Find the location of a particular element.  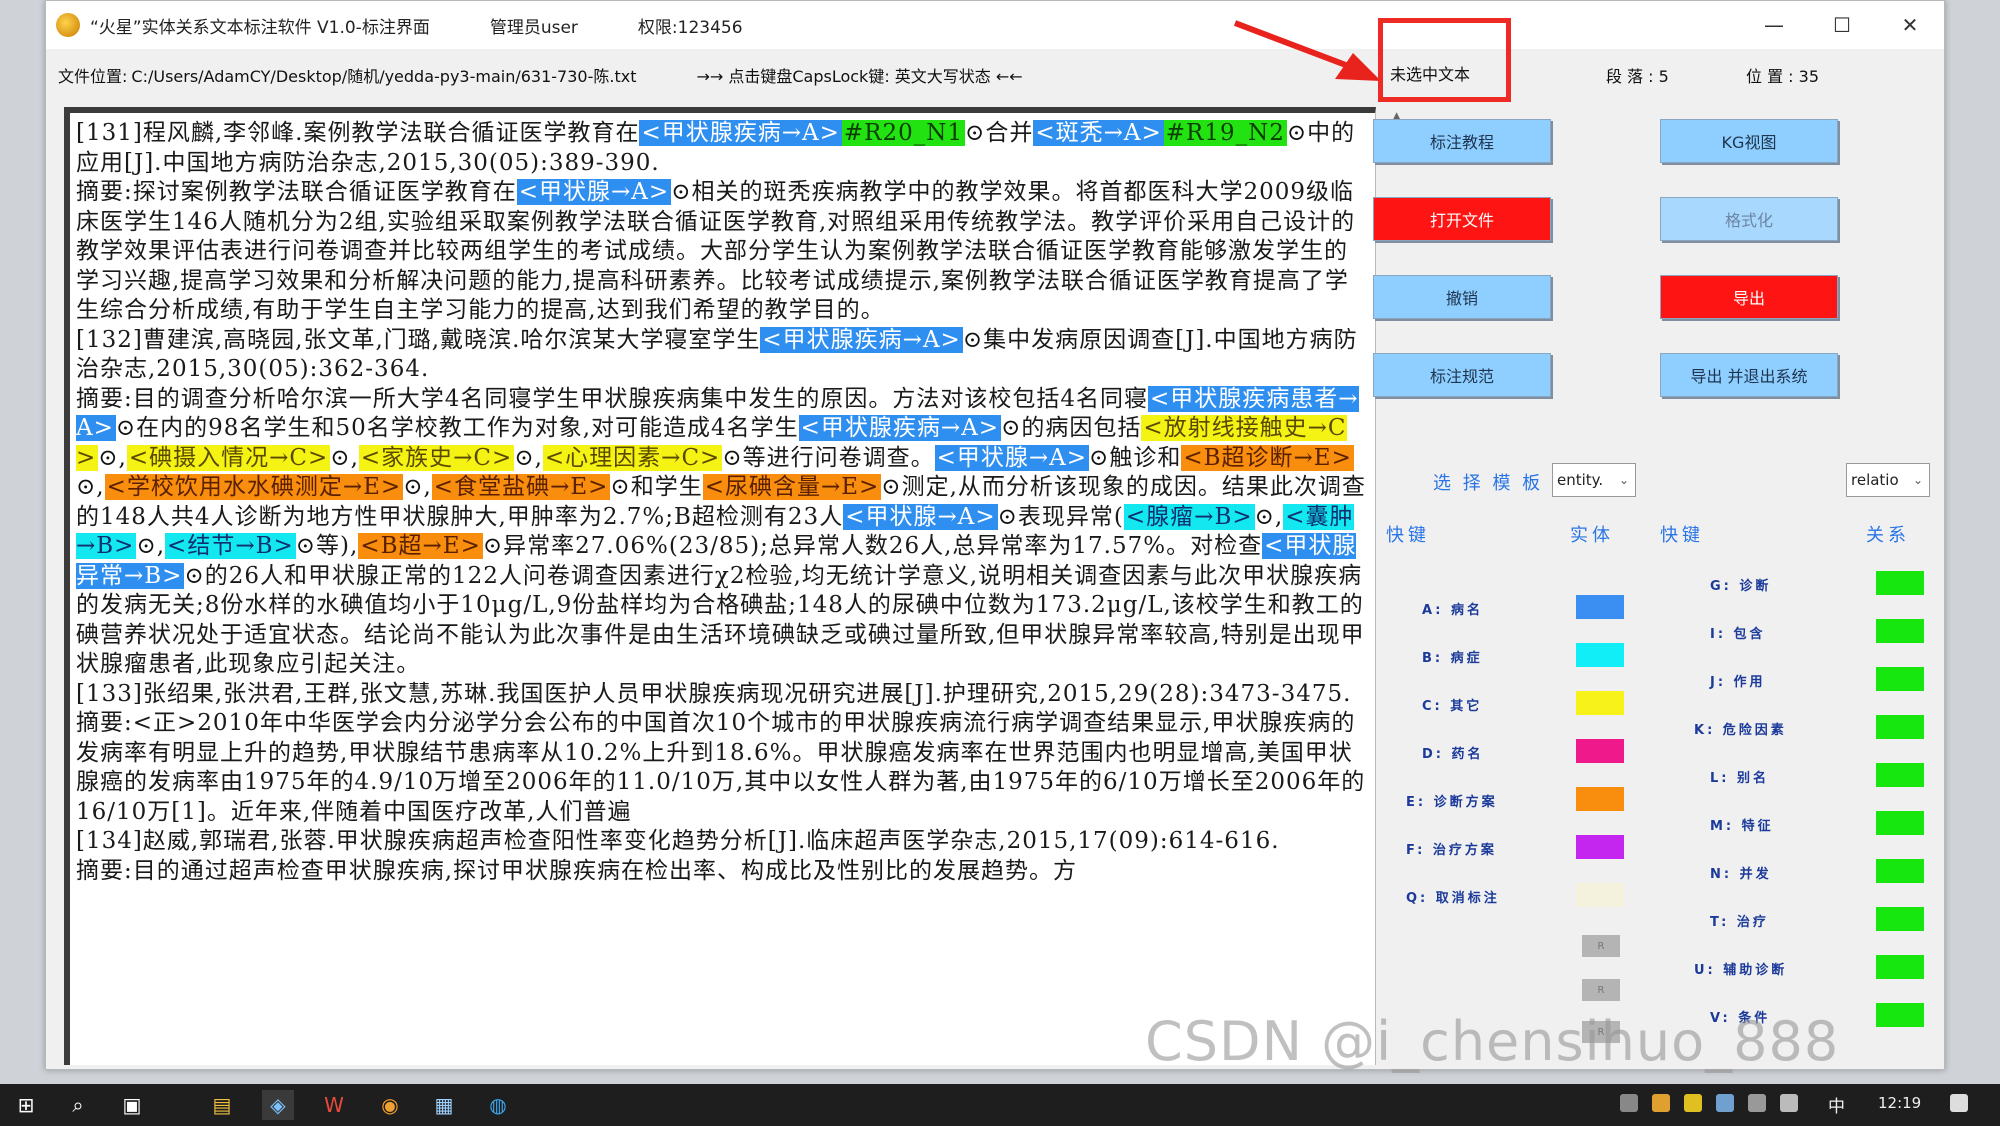

entity-tag: <腺瘤→B> is located at coordinates (1189, 516).